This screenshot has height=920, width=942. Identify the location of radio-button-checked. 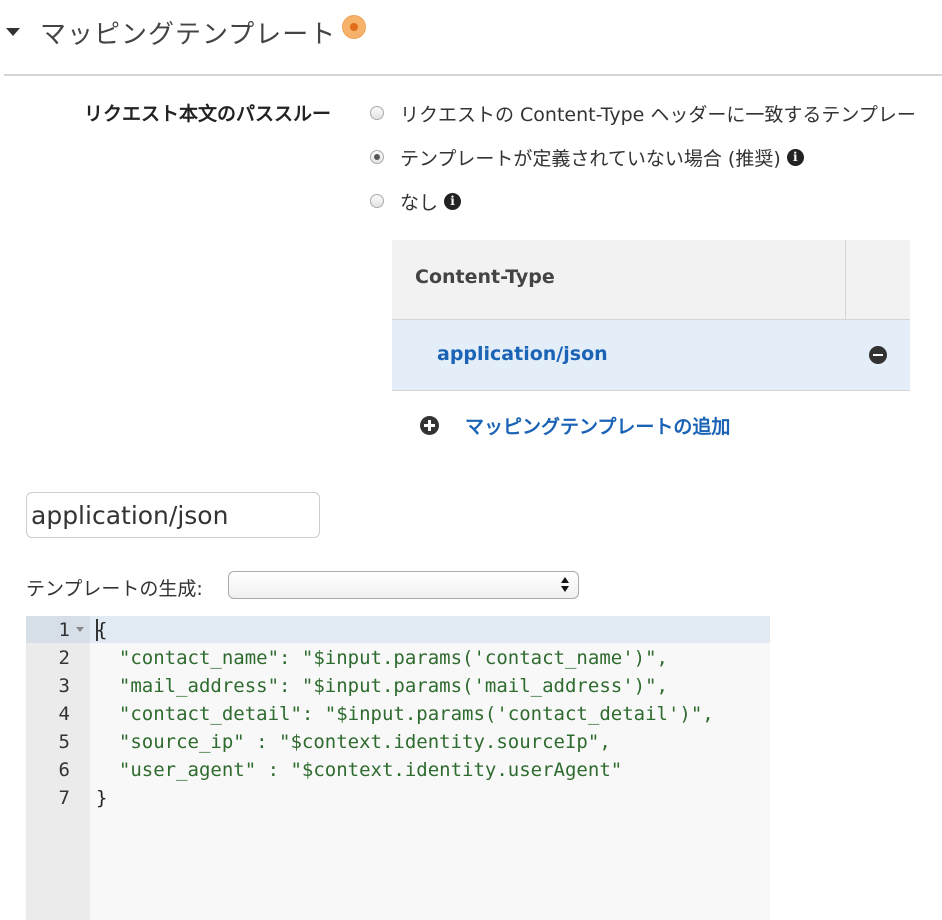
(377, 157).